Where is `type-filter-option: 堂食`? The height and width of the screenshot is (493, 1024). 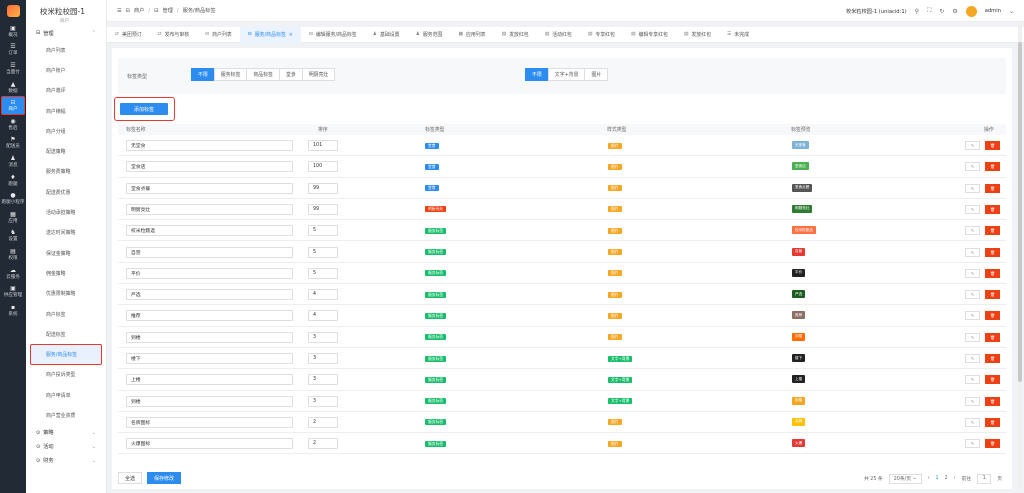
type-filter-option: 堂食 is located at coordinates (290, 74).